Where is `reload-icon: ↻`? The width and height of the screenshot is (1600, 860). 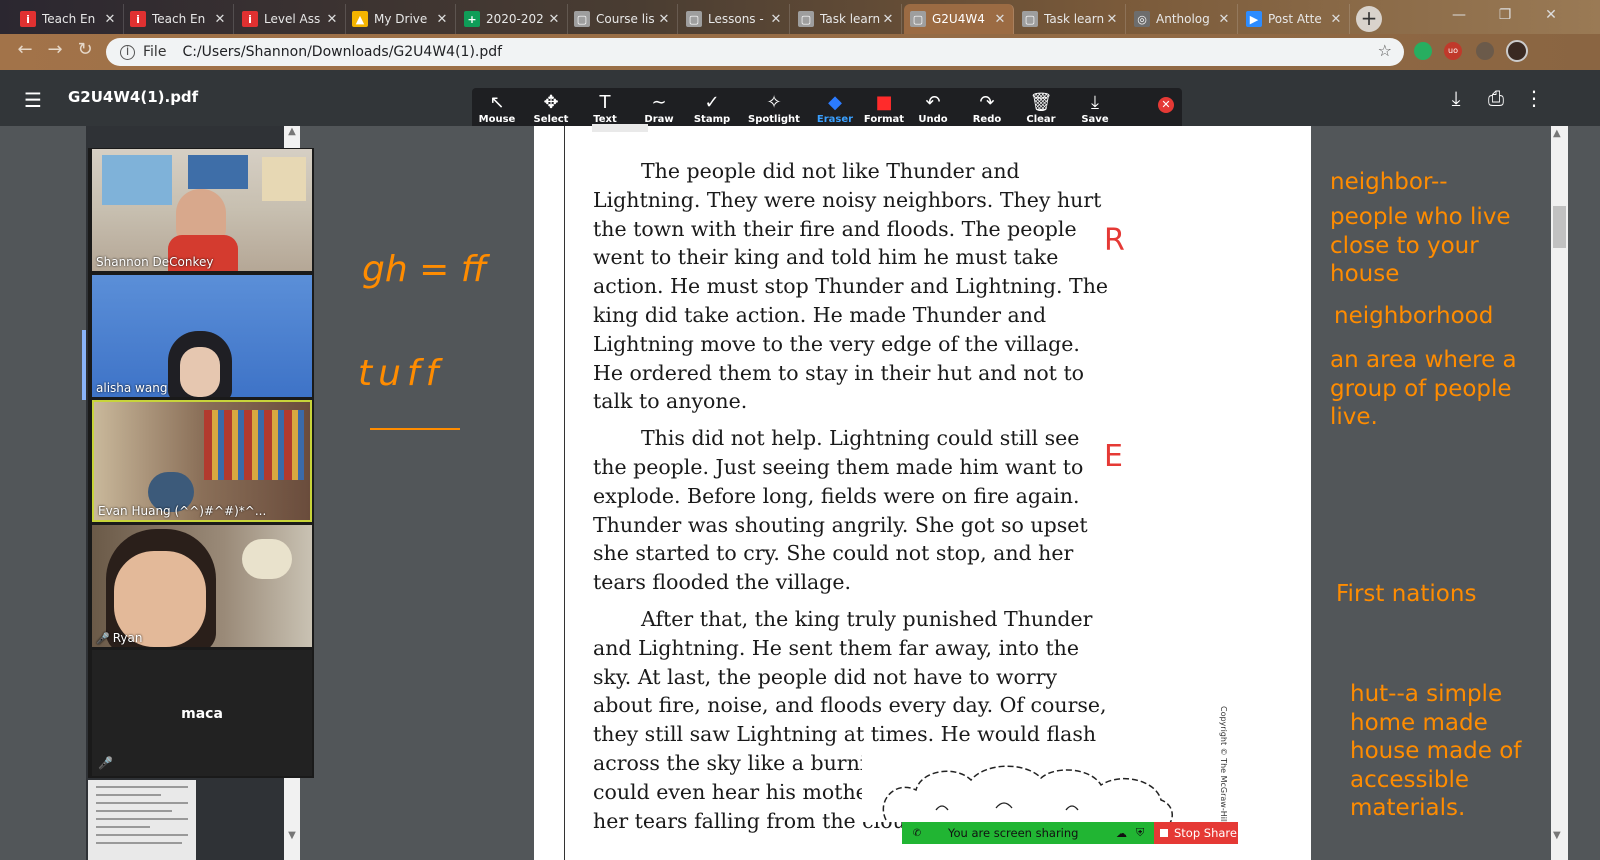 reload-icon: ↻ is located at coordinates (85, 51).